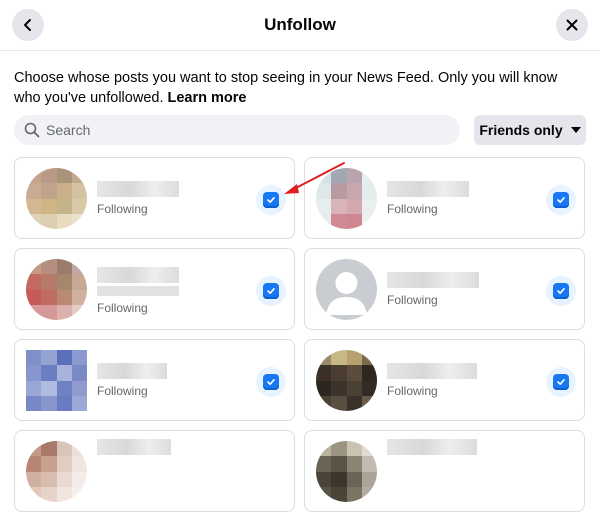 The height and width of the screenshot is (512, 600). I want to click on filter-label: Friends only, so click(521, 130).